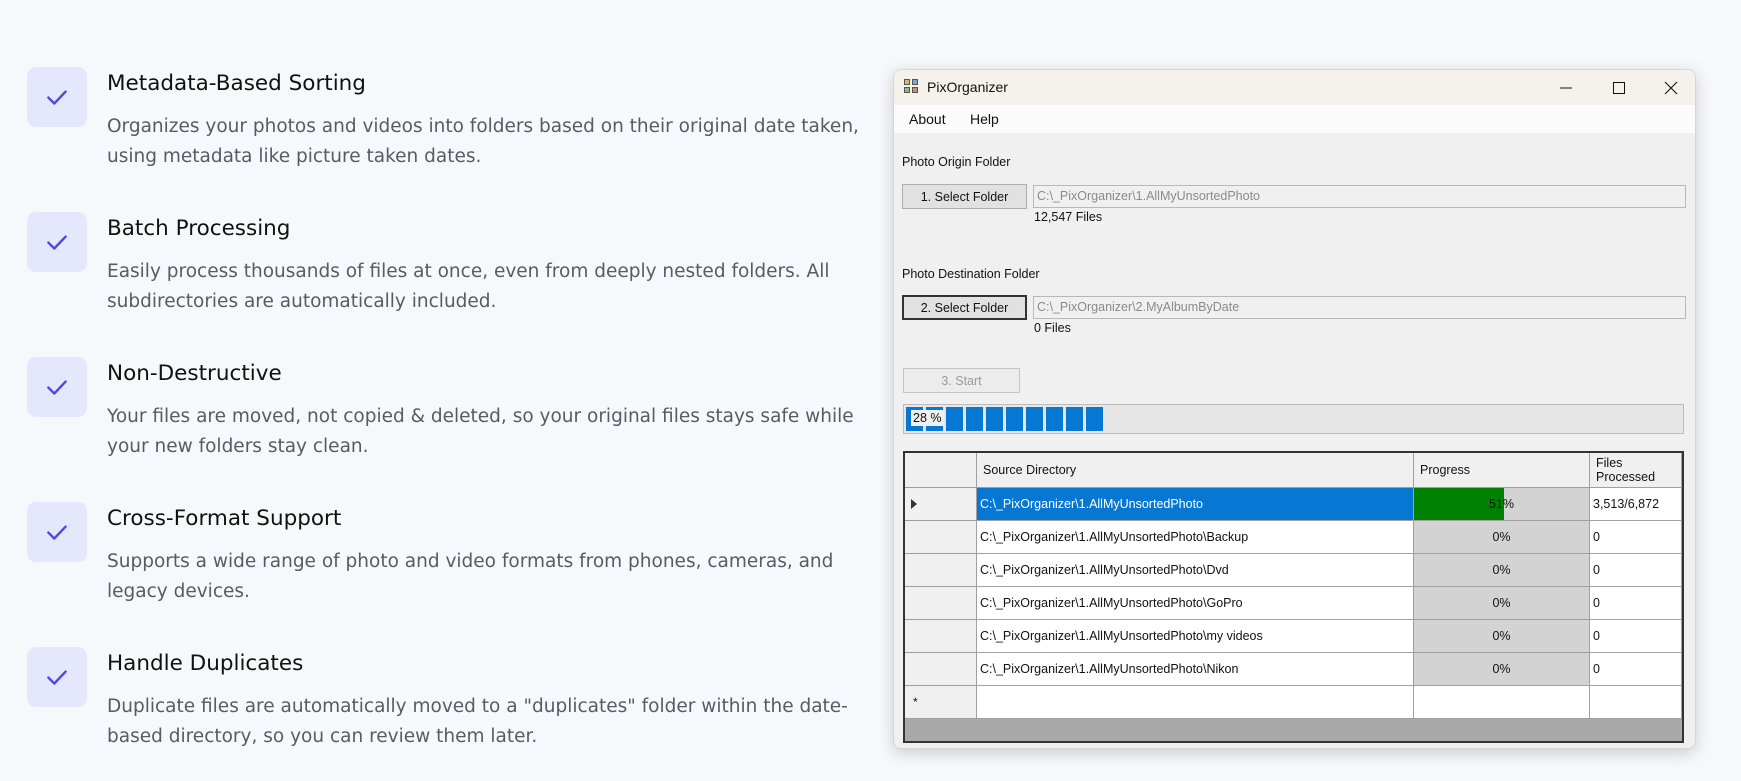  I want to click on new-row-source-cell, so click(1195, 702).